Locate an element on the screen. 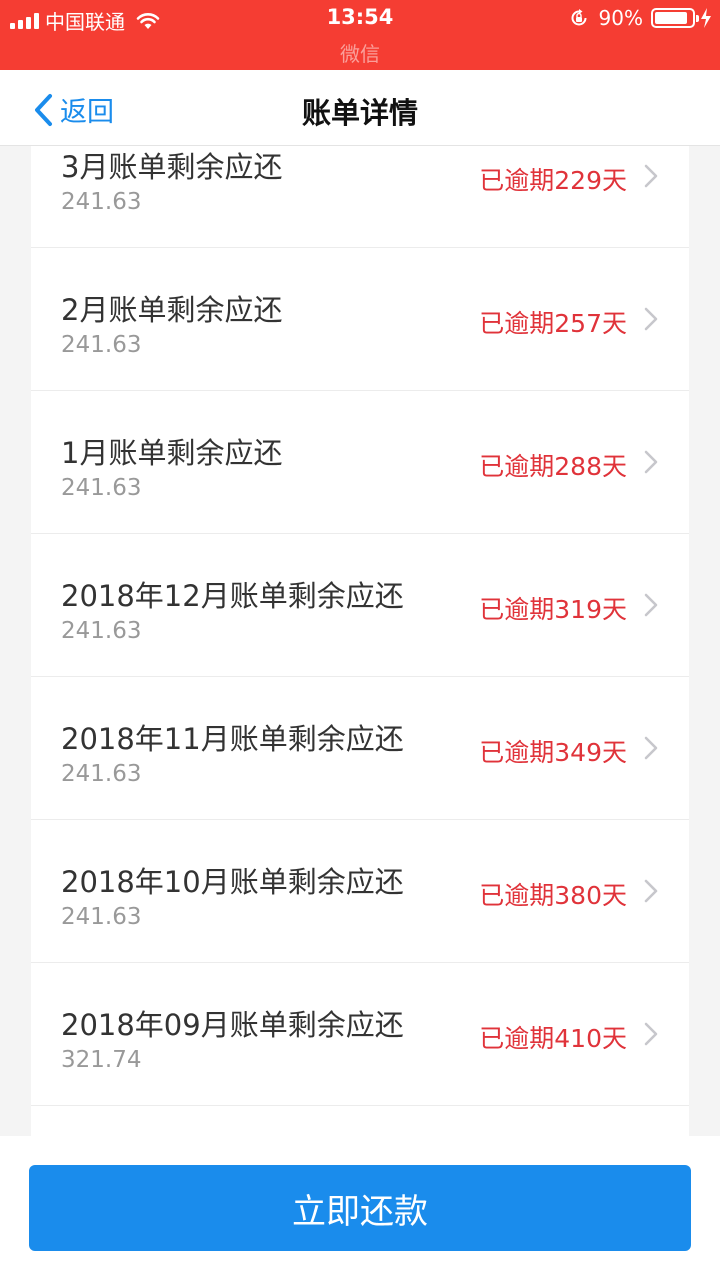 The height and width of the screenshot is (1280, 720). bill-row: 2018年11月账单剩余应还 241.63 已逾期349天 is located at coordinates (360, 748).